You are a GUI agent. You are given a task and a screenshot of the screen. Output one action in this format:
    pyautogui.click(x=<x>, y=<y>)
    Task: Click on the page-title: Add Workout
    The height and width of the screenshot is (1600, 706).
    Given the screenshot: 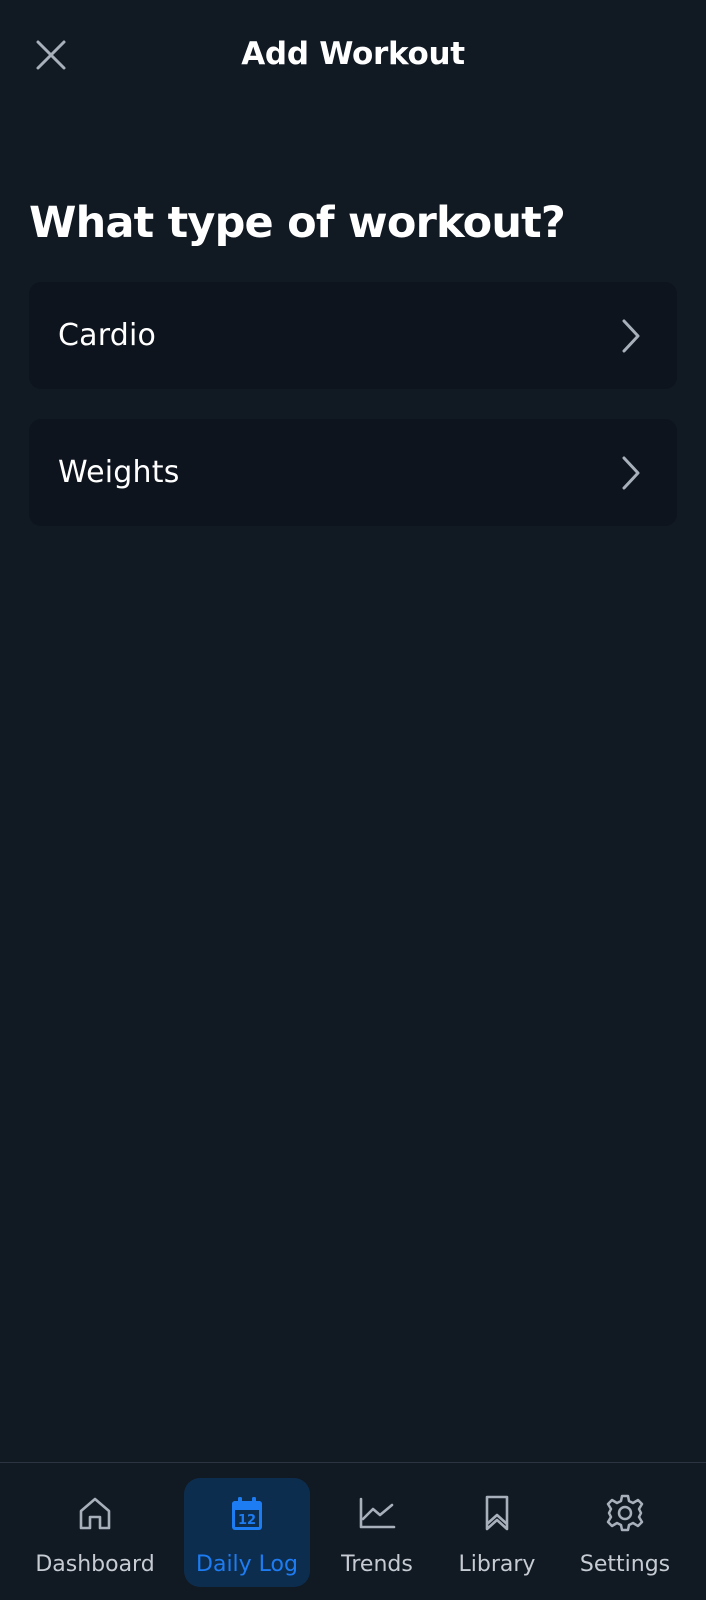 What is the action you would take?
    pyautogui.click(x=353, y=54)
    